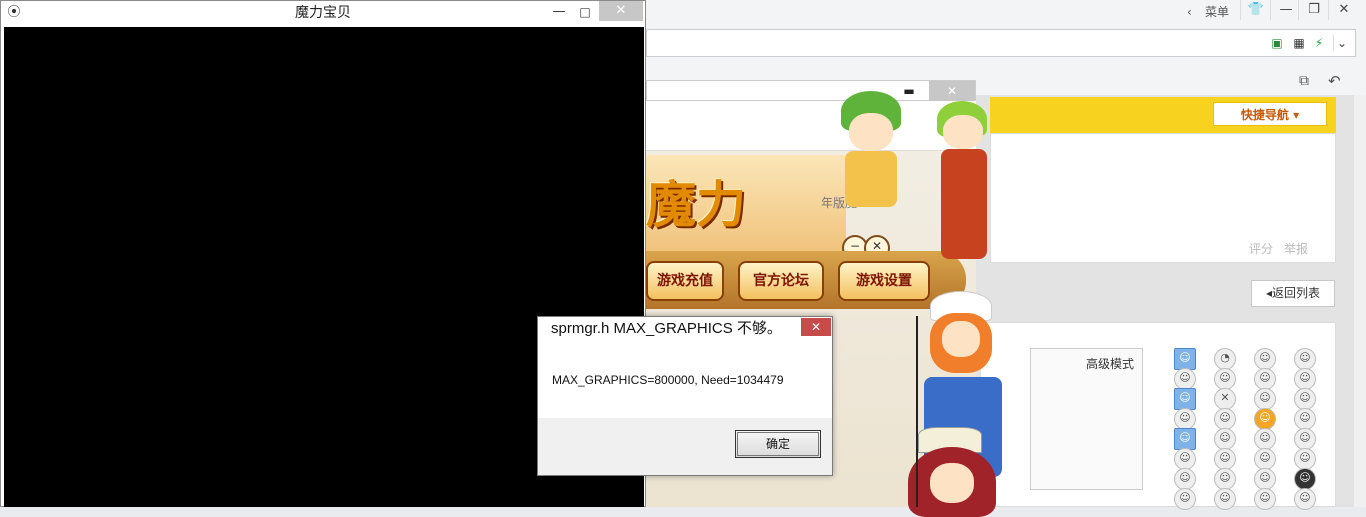 This screenshot has width=1366, height=517. Describe the element at coordinates (323, 13) in the screenshot. I see `game-titlebar: 魔力宝贝 ⦿ — □ ✕` at that location.